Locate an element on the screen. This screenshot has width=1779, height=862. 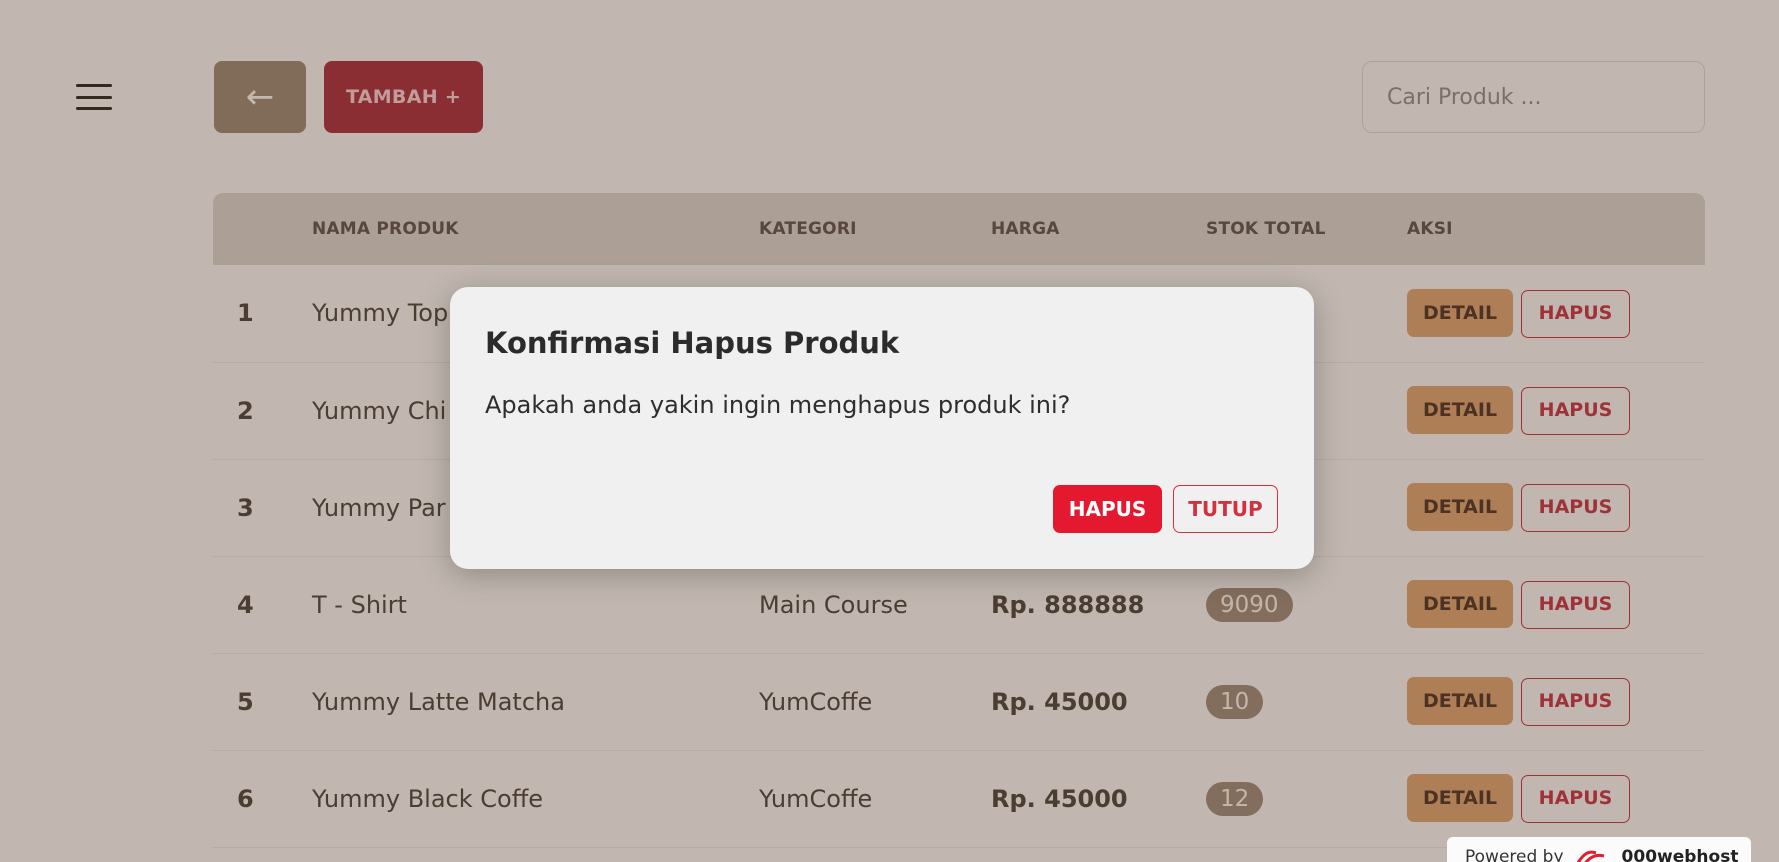
powered-by-badge: Powered by 000webhost is located at coordinates (1599, 849).